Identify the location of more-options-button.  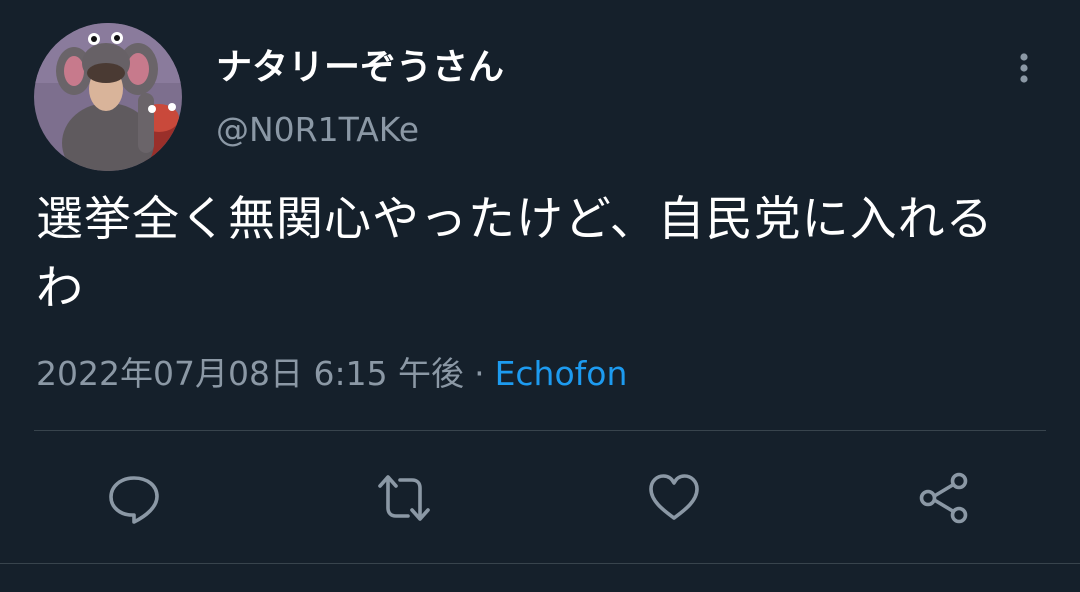
(1024, 68).